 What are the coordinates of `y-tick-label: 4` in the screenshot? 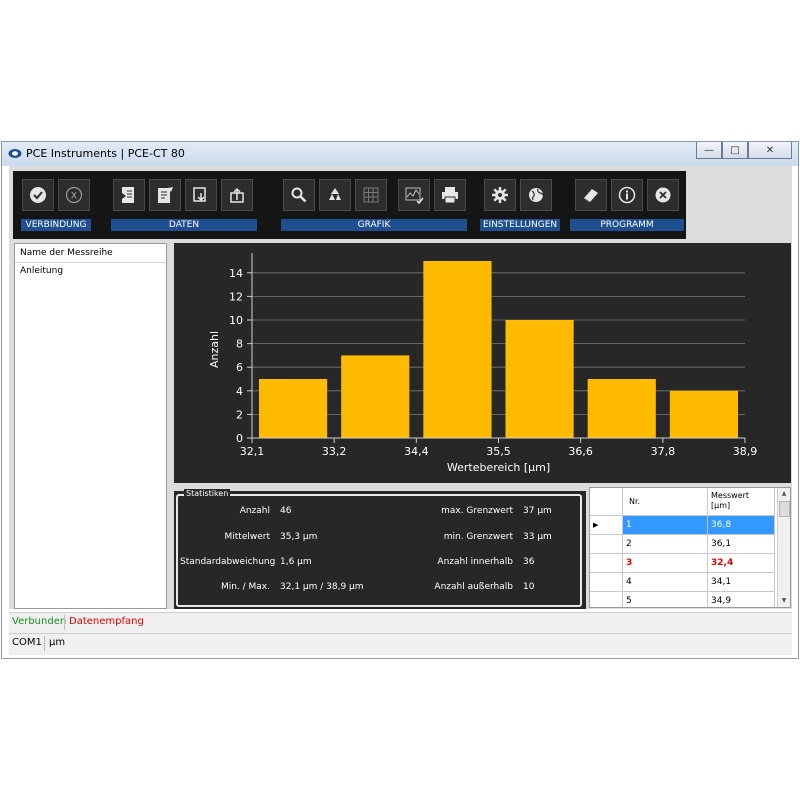 It's located at (239, 391).